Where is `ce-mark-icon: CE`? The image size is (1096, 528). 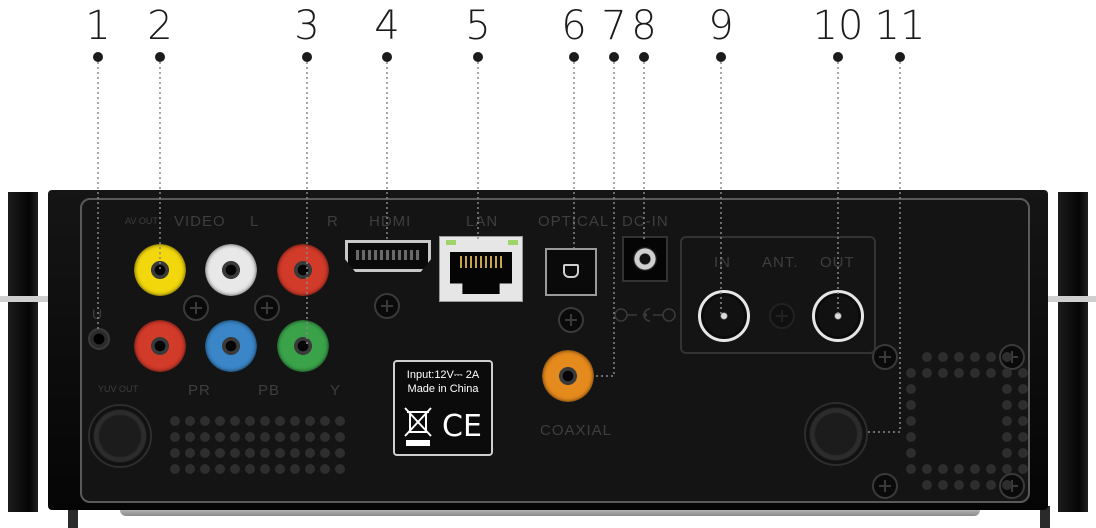 ce-mark-icon: CE is located at coordinates (462, 426).